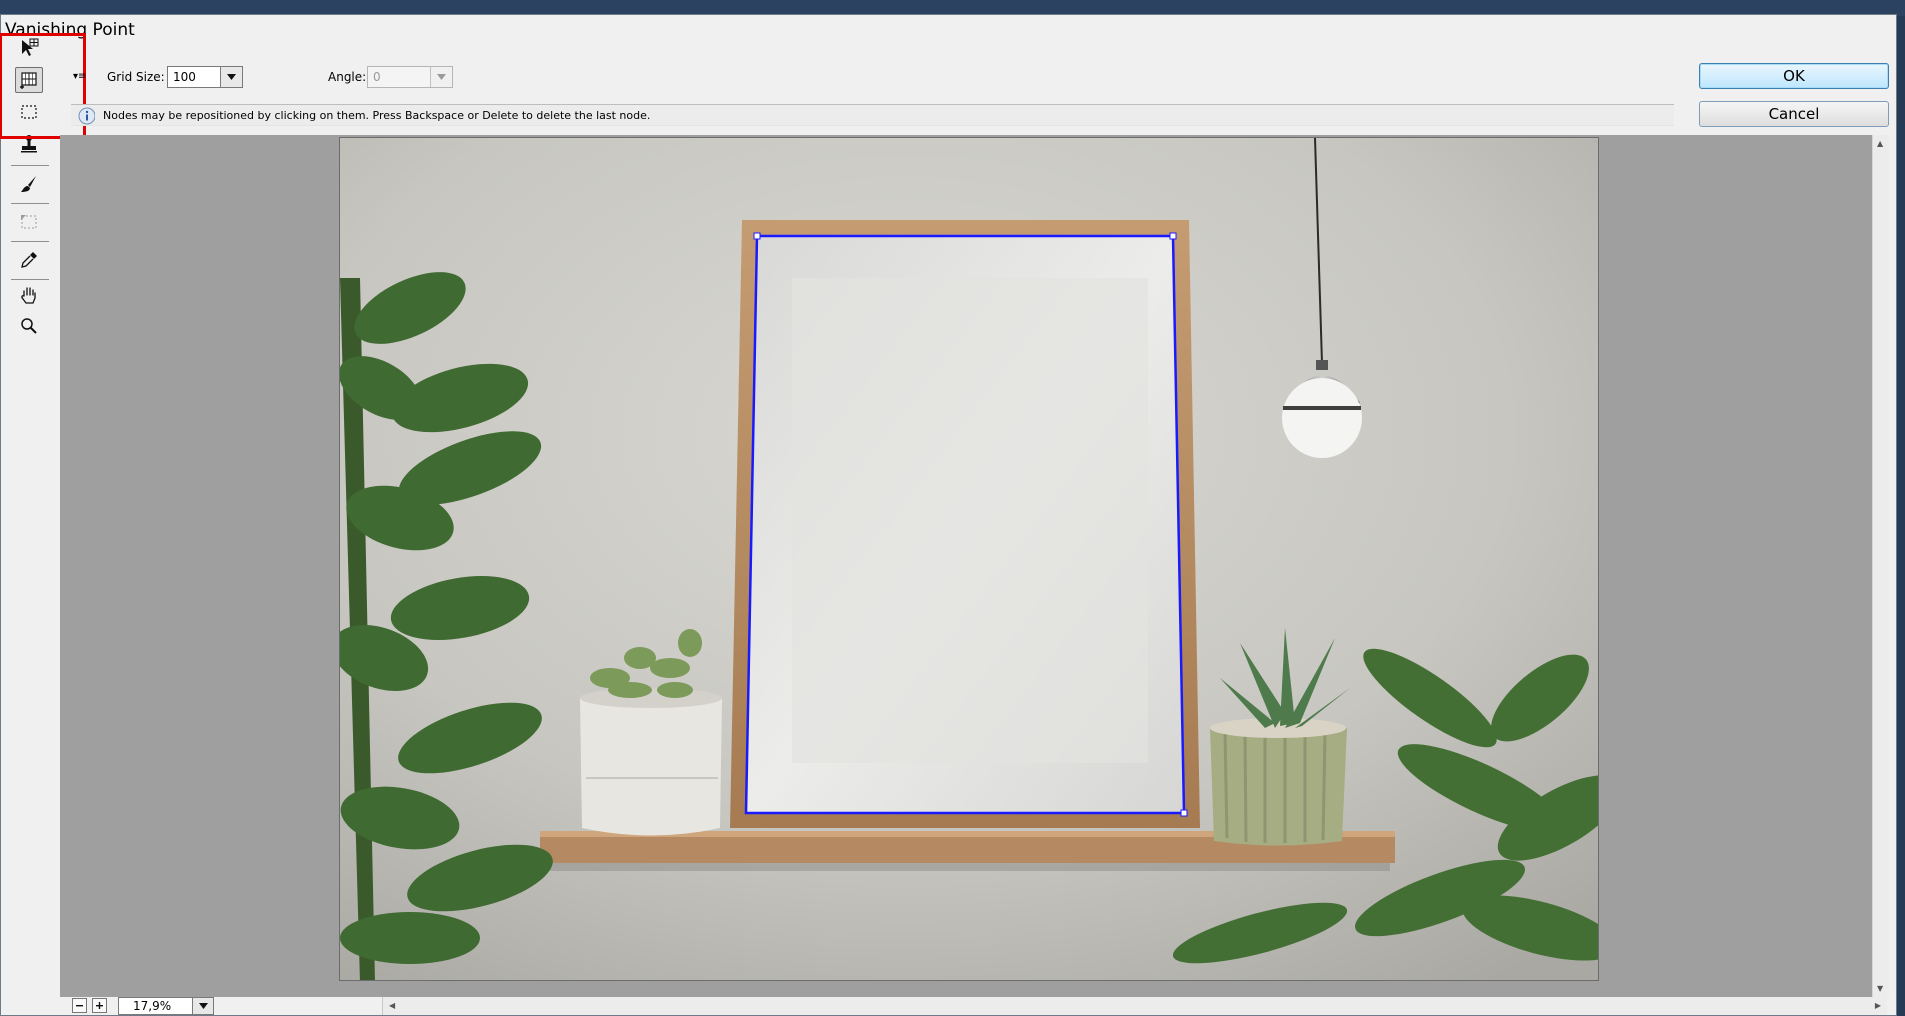 Image resolution: width=1905 pixels, height=1016 pixels. I want to click on magnifier-icon, so click(29, 326).